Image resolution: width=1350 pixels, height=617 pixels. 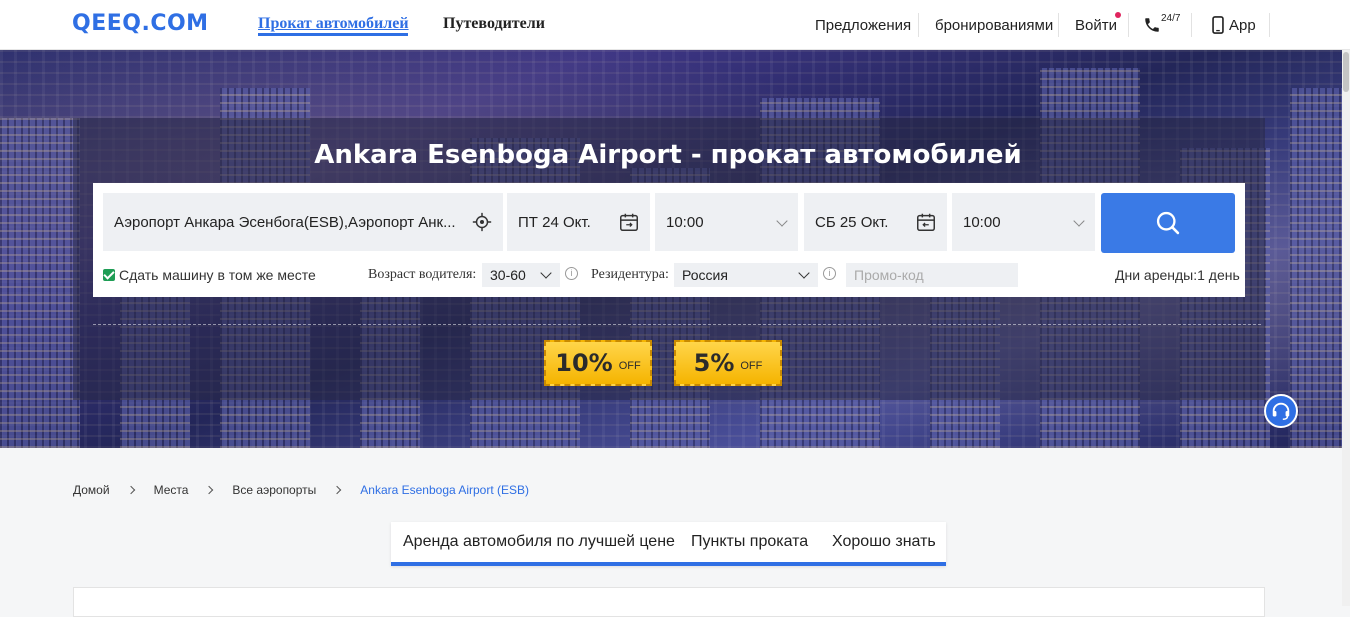 I want to click on return-date-value: СБ 25 Окт., so click(x=852, y=222).